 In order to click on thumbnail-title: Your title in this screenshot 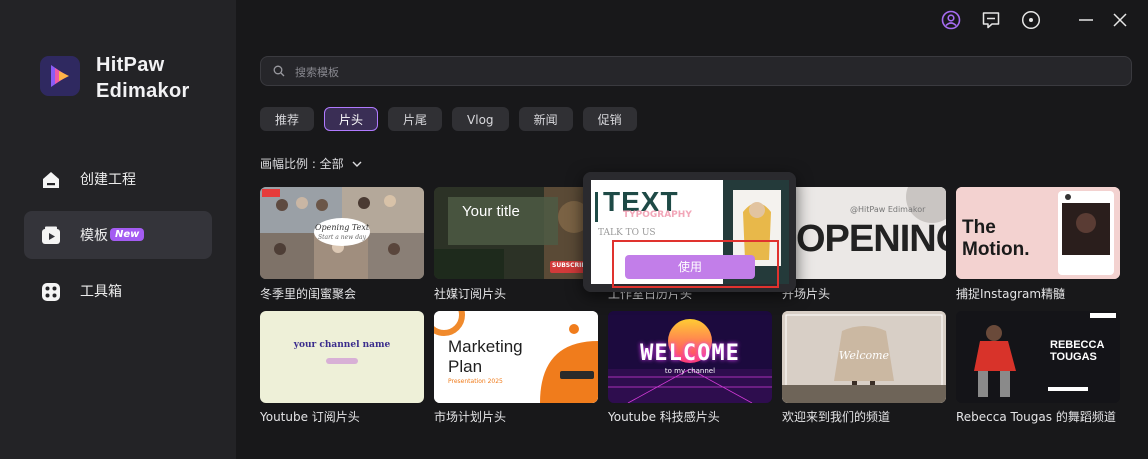, I will do `click(491, 211)`.